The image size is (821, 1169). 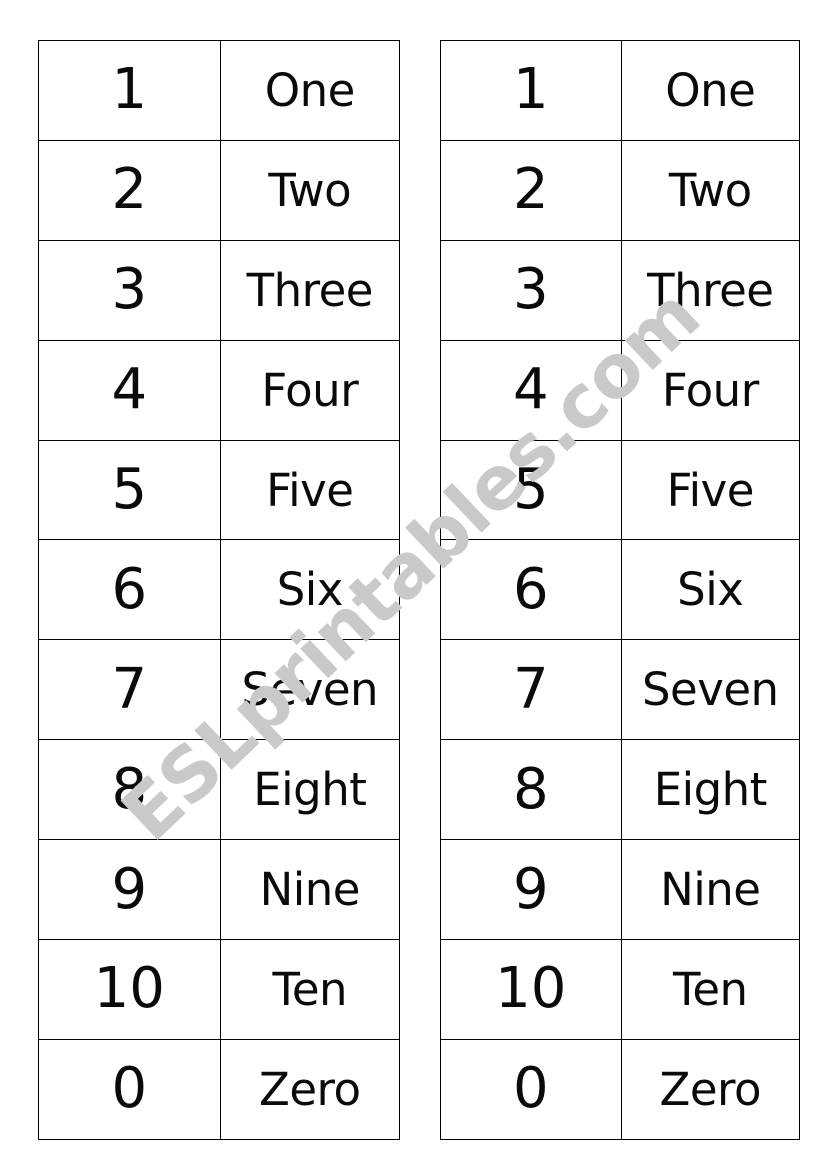 I want to click on word-cell: Three, so click(x=710, y=290).